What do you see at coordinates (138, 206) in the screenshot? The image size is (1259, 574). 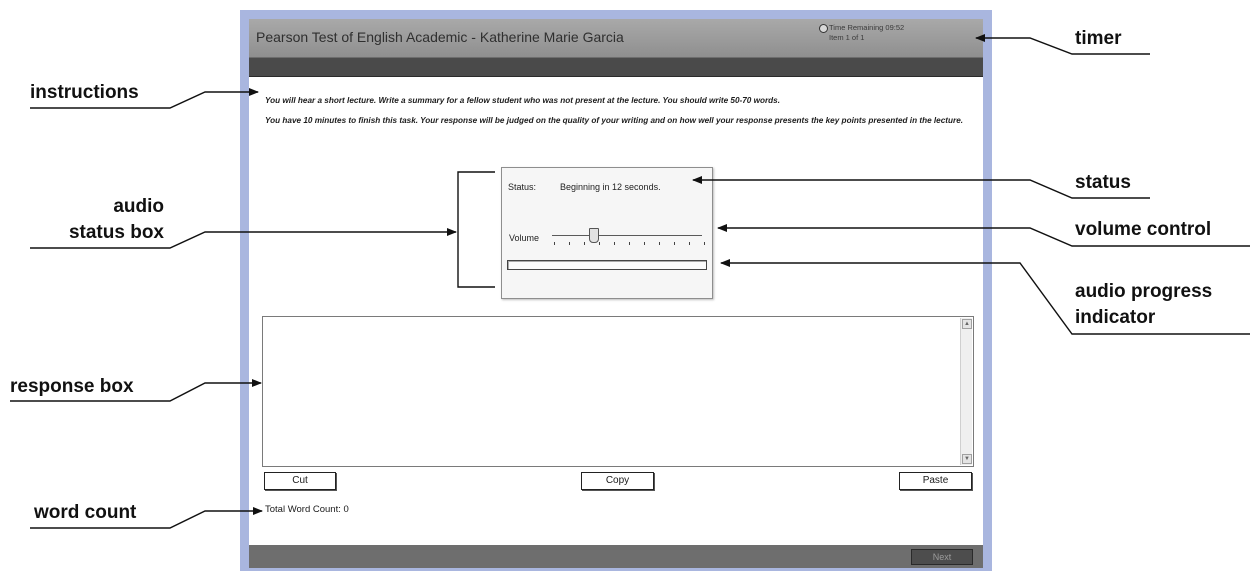 I see `annotation-audio-status-box-1: audio` at bounding box center [138, 206].